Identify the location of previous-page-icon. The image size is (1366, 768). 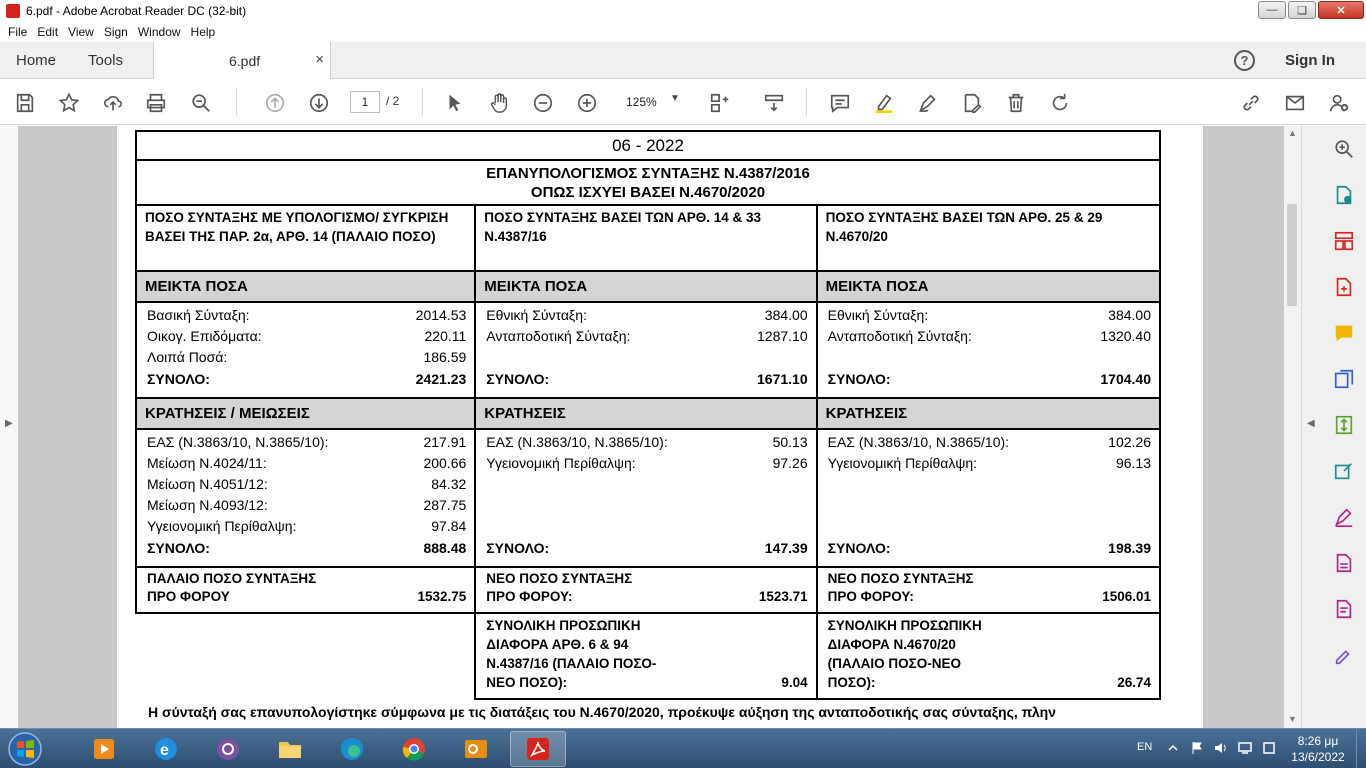
(275, 103).